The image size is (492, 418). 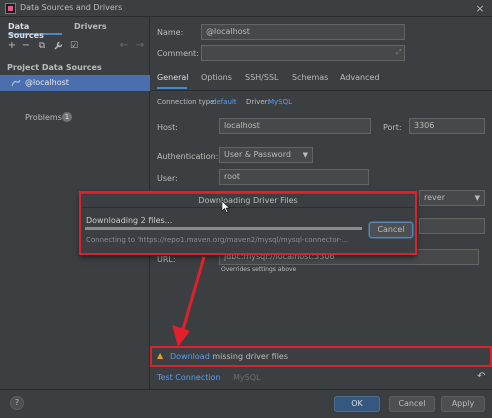 I want to click on host-field: localhost, so click(x=295, y=126).